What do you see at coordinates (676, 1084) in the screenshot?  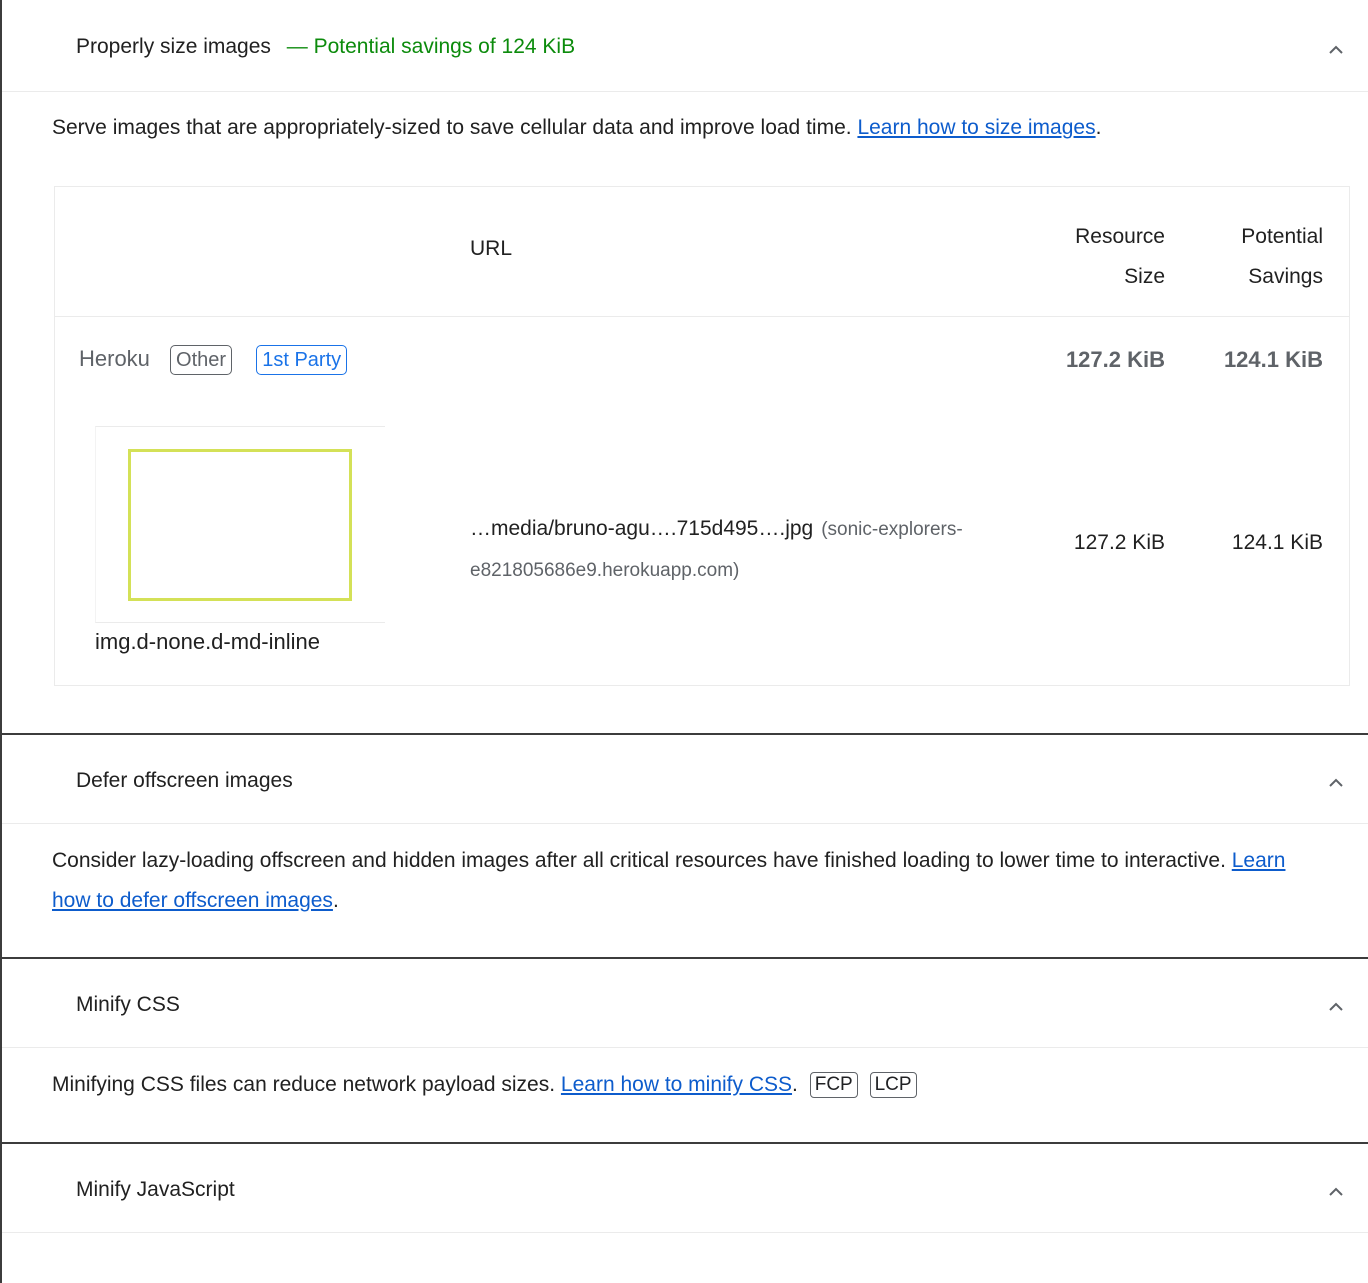 I see `learn-more-link: Learn how to minify CSS` at bounding box center [676, 1084].